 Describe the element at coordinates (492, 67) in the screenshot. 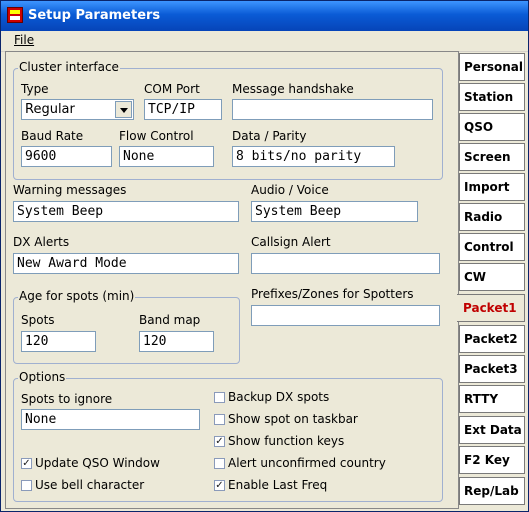

I see `tab-personal: Personal` at that location.